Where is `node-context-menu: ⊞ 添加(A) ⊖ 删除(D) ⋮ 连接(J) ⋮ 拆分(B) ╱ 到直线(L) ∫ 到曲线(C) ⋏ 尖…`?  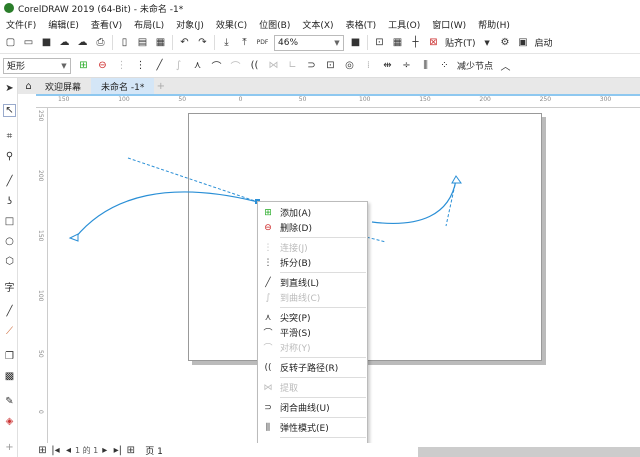 node-context-menu: ⊞ 添加(A) ⊖ 删除(D) ⋮ 连接(J) ⋮ 拆分(B) ╱ 到直线(L) ∫ 到曲线(C) ⋏ 尖… is located at coordinates (312, 329).